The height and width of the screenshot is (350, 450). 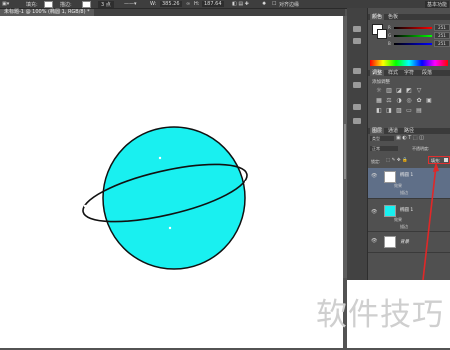 I want to click on history-icon, so click(x=357, y=29).